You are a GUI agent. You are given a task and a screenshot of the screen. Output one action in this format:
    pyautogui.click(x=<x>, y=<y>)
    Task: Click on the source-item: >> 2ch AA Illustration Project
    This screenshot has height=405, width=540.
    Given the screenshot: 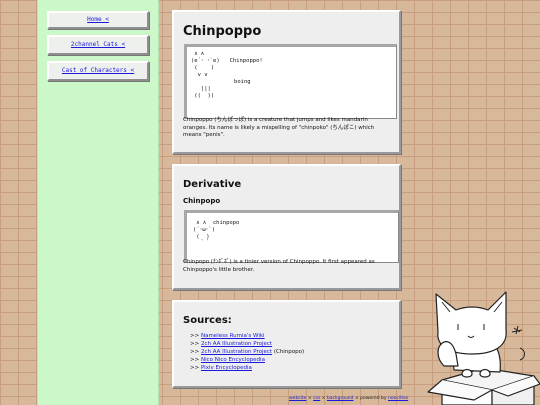 What is the action you would take?
    pyautogui.click(x=231, y=344)
    